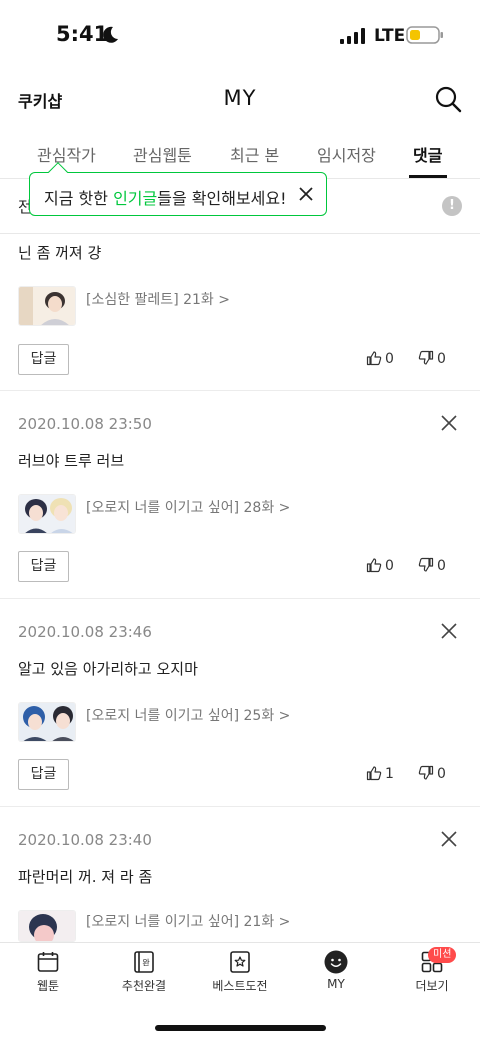 This screenshot has height=1041, width=480. Describe the element at coordinates (427, 154) in the screenshot. I see `tab-comments: 댓글` at that location.